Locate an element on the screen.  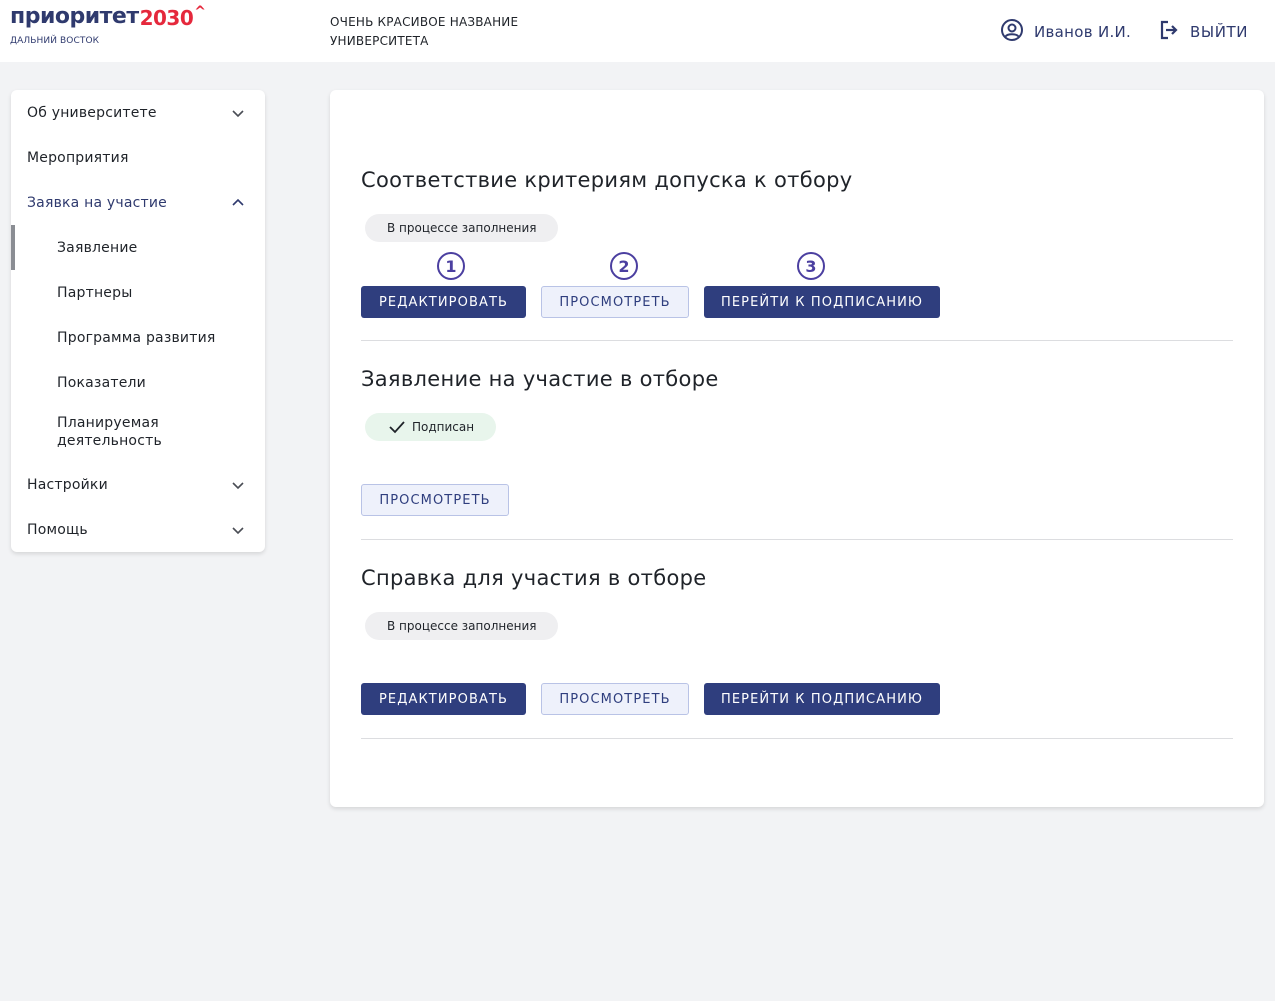
logout-icon is located at coordinates (1169, 32).